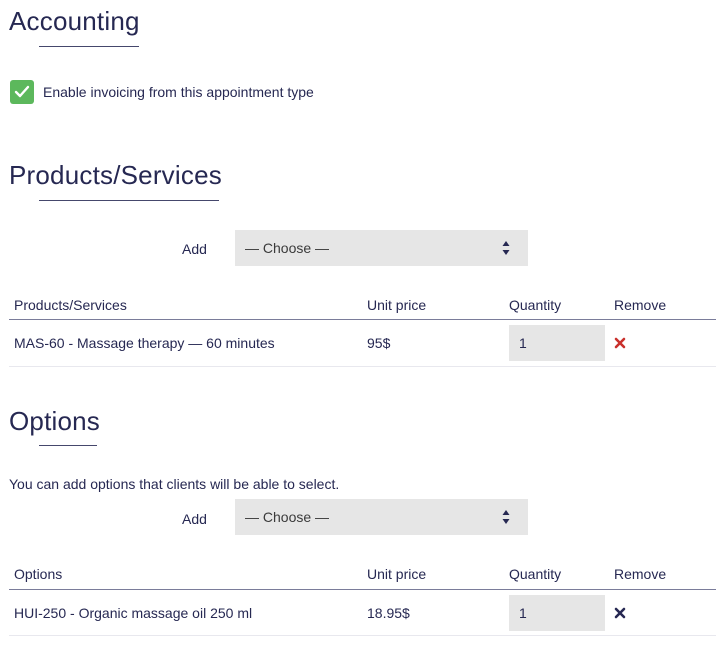 This screenshot has width=720, height=650. Describe the element at coordinates (362, 366) in the screenshot. I see `products-row-divider` at that location.